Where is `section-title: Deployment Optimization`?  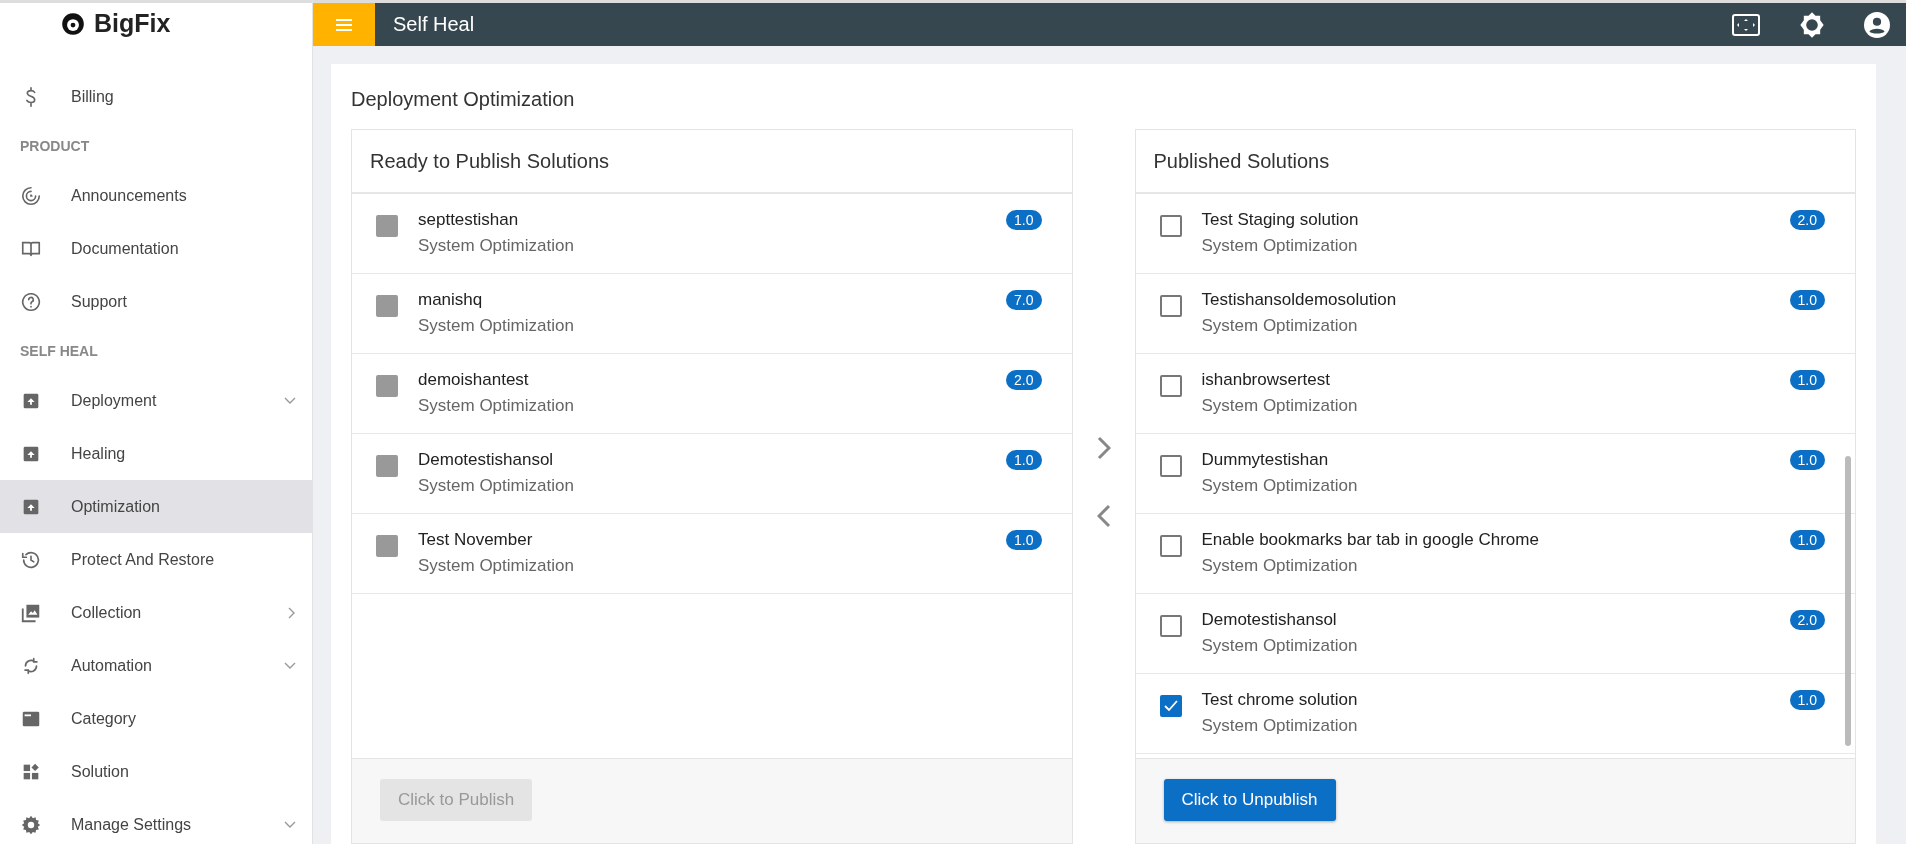 section-title: Deployment Optimization is located at coordinates (463, 99).